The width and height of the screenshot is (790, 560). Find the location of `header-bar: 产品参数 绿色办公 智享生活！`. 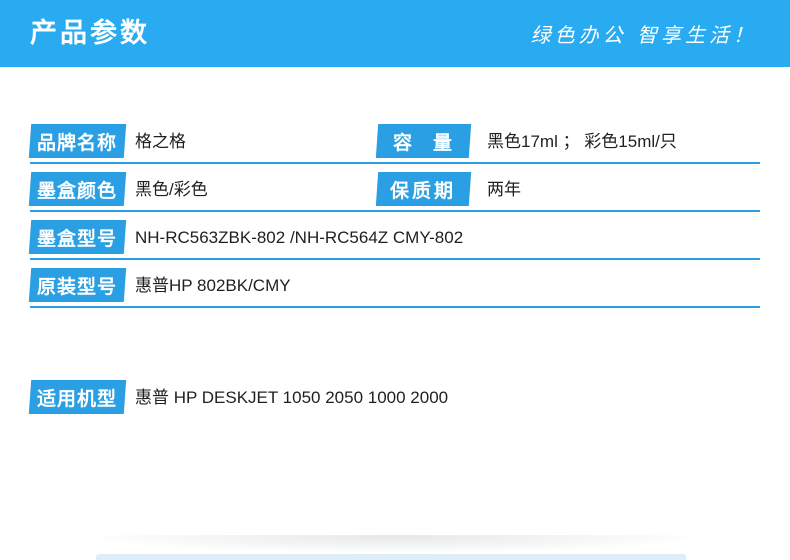

header-bar: 产品参数 绿色办公 智享生活！ is located at coordinates (395, 33).